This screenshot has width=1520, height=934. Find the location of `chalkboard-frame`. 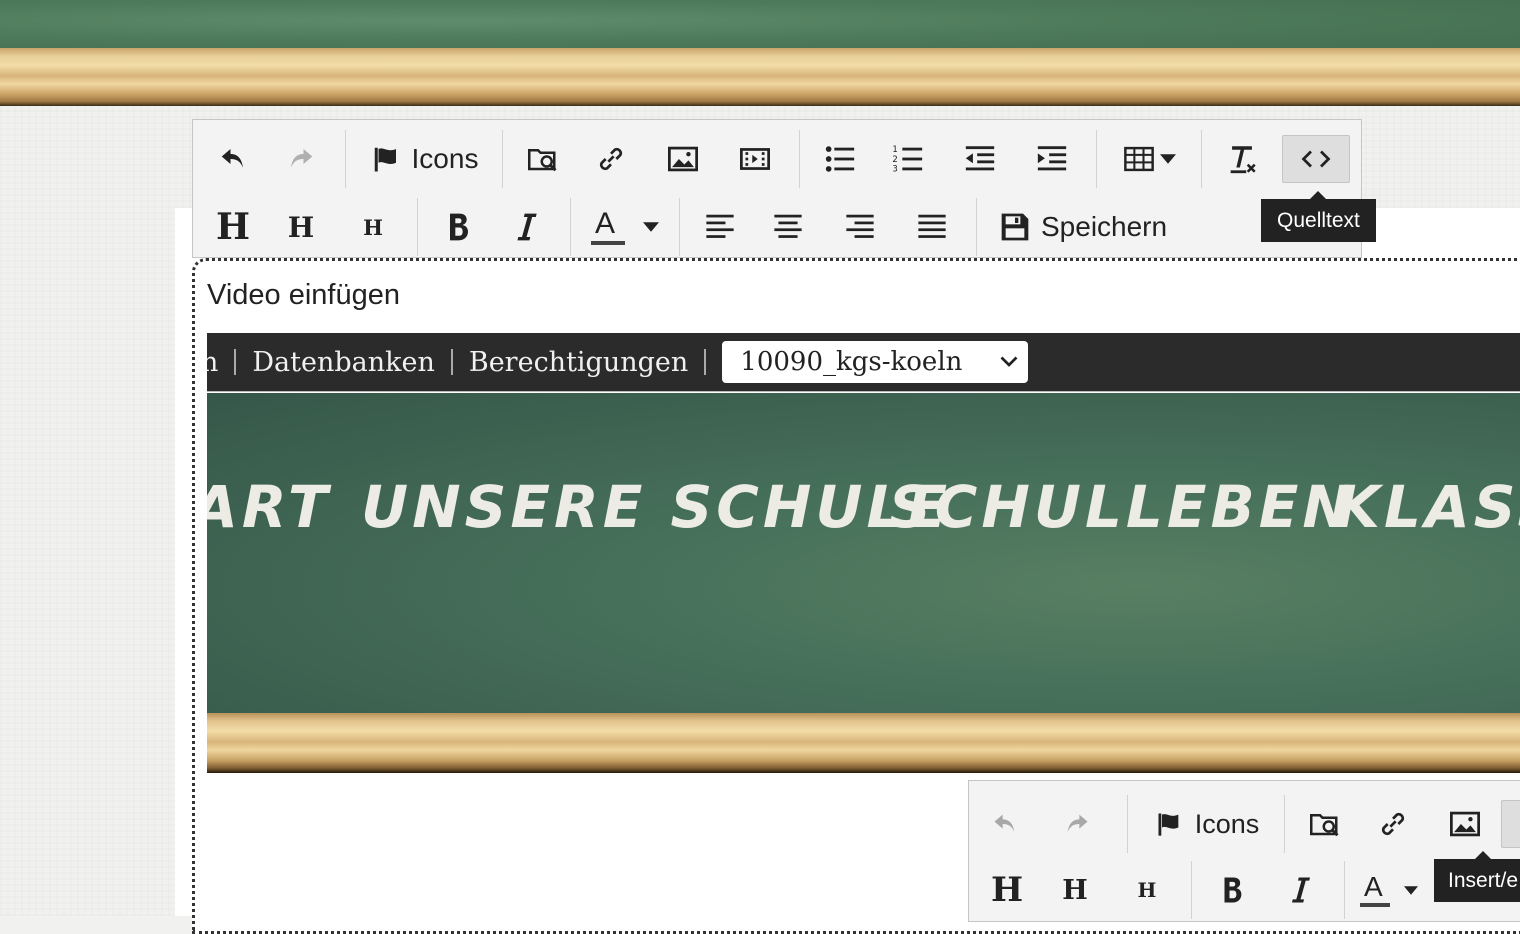

chalkboard-frame is located at coordinates (863, 743).